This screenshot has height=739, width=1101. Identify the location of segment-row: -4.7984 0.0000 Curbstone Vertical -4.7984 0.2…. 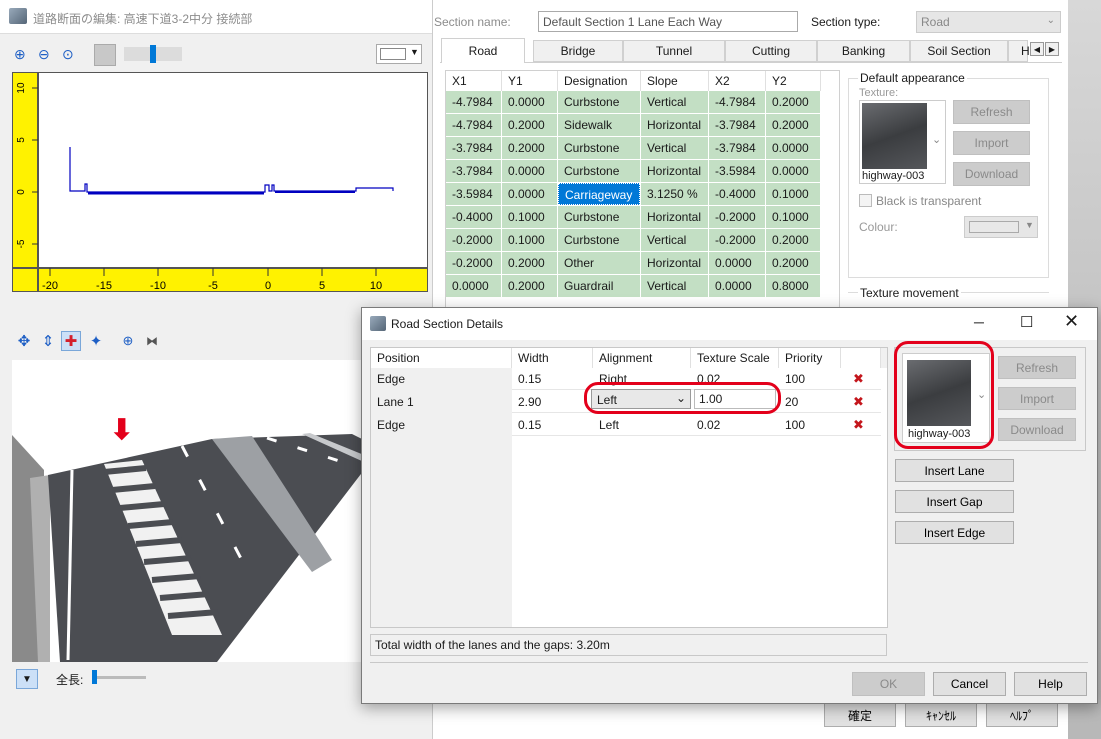
(633, 102).